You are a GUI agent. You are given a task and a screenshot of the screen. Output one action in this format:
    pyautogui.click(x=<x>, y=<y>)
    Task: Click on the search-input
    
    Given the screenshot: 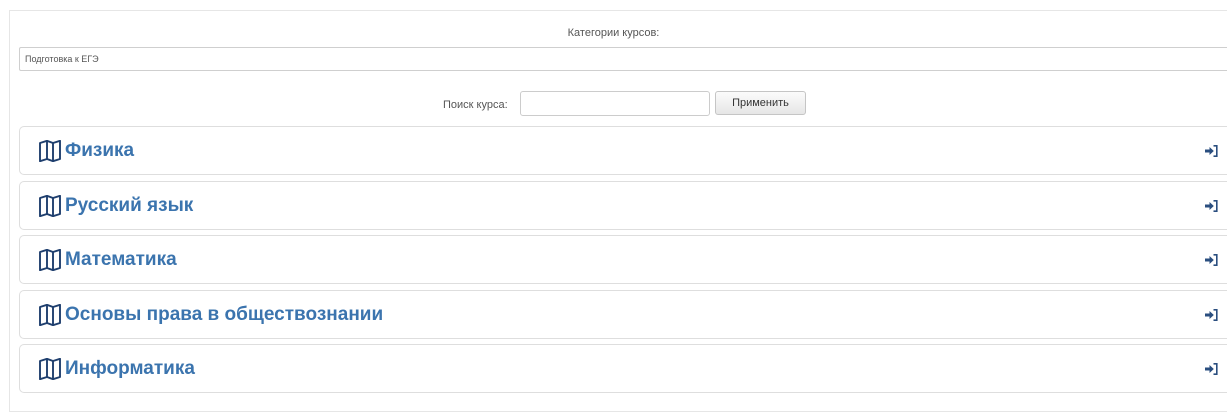 What is the action you would take?
    pyautogui.click(x=615, y=103)
    